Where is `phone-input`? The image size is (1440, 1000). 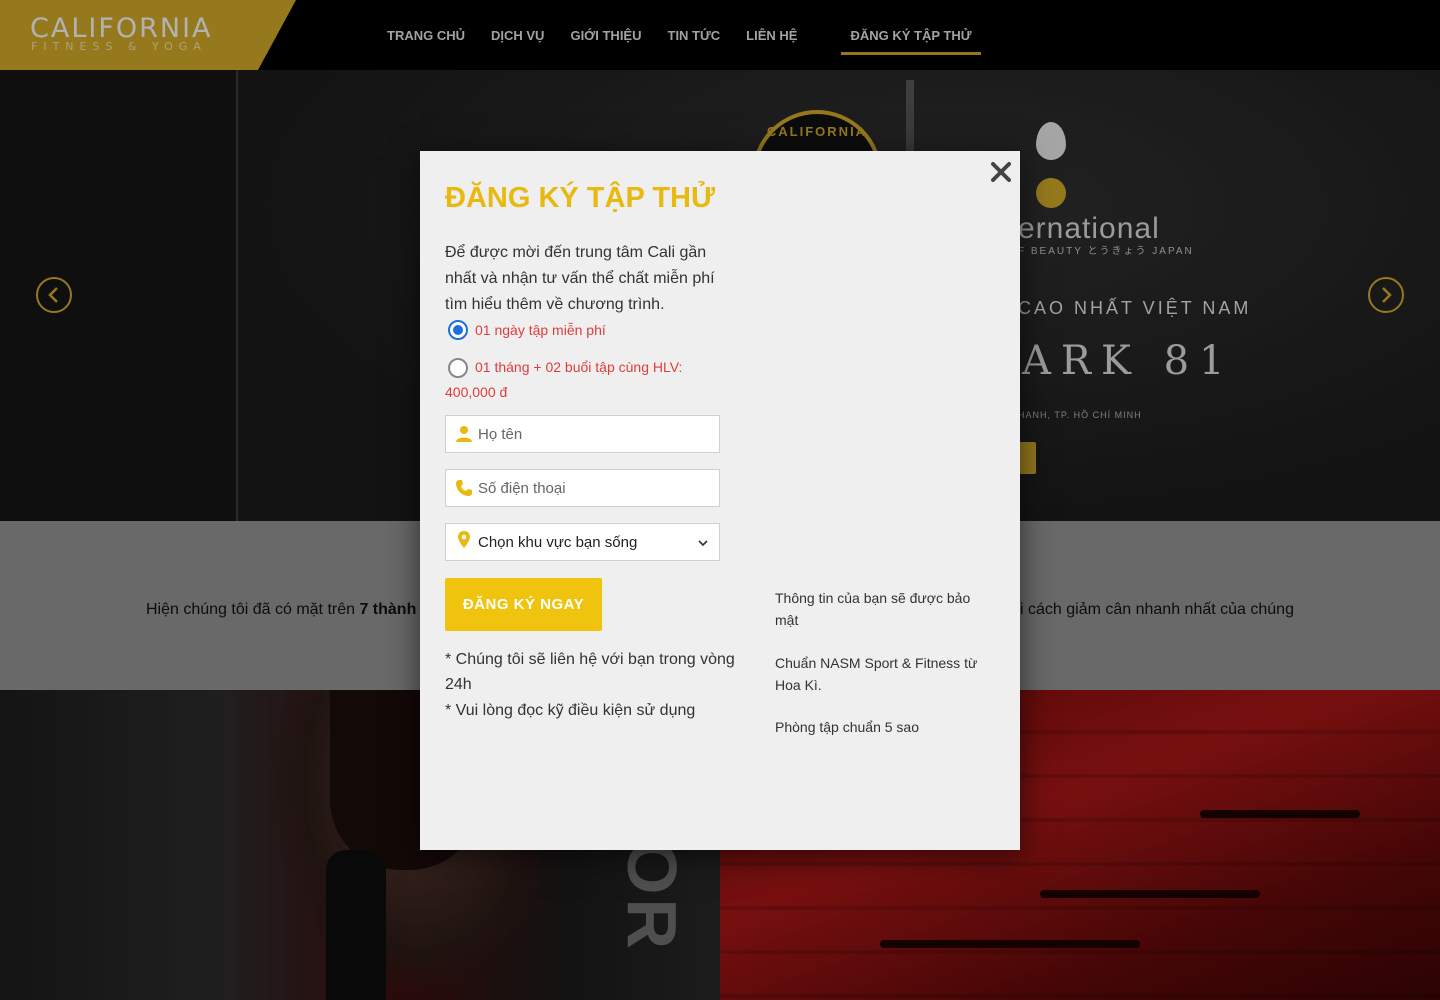
phone-input is located at coordinates (596, 488).